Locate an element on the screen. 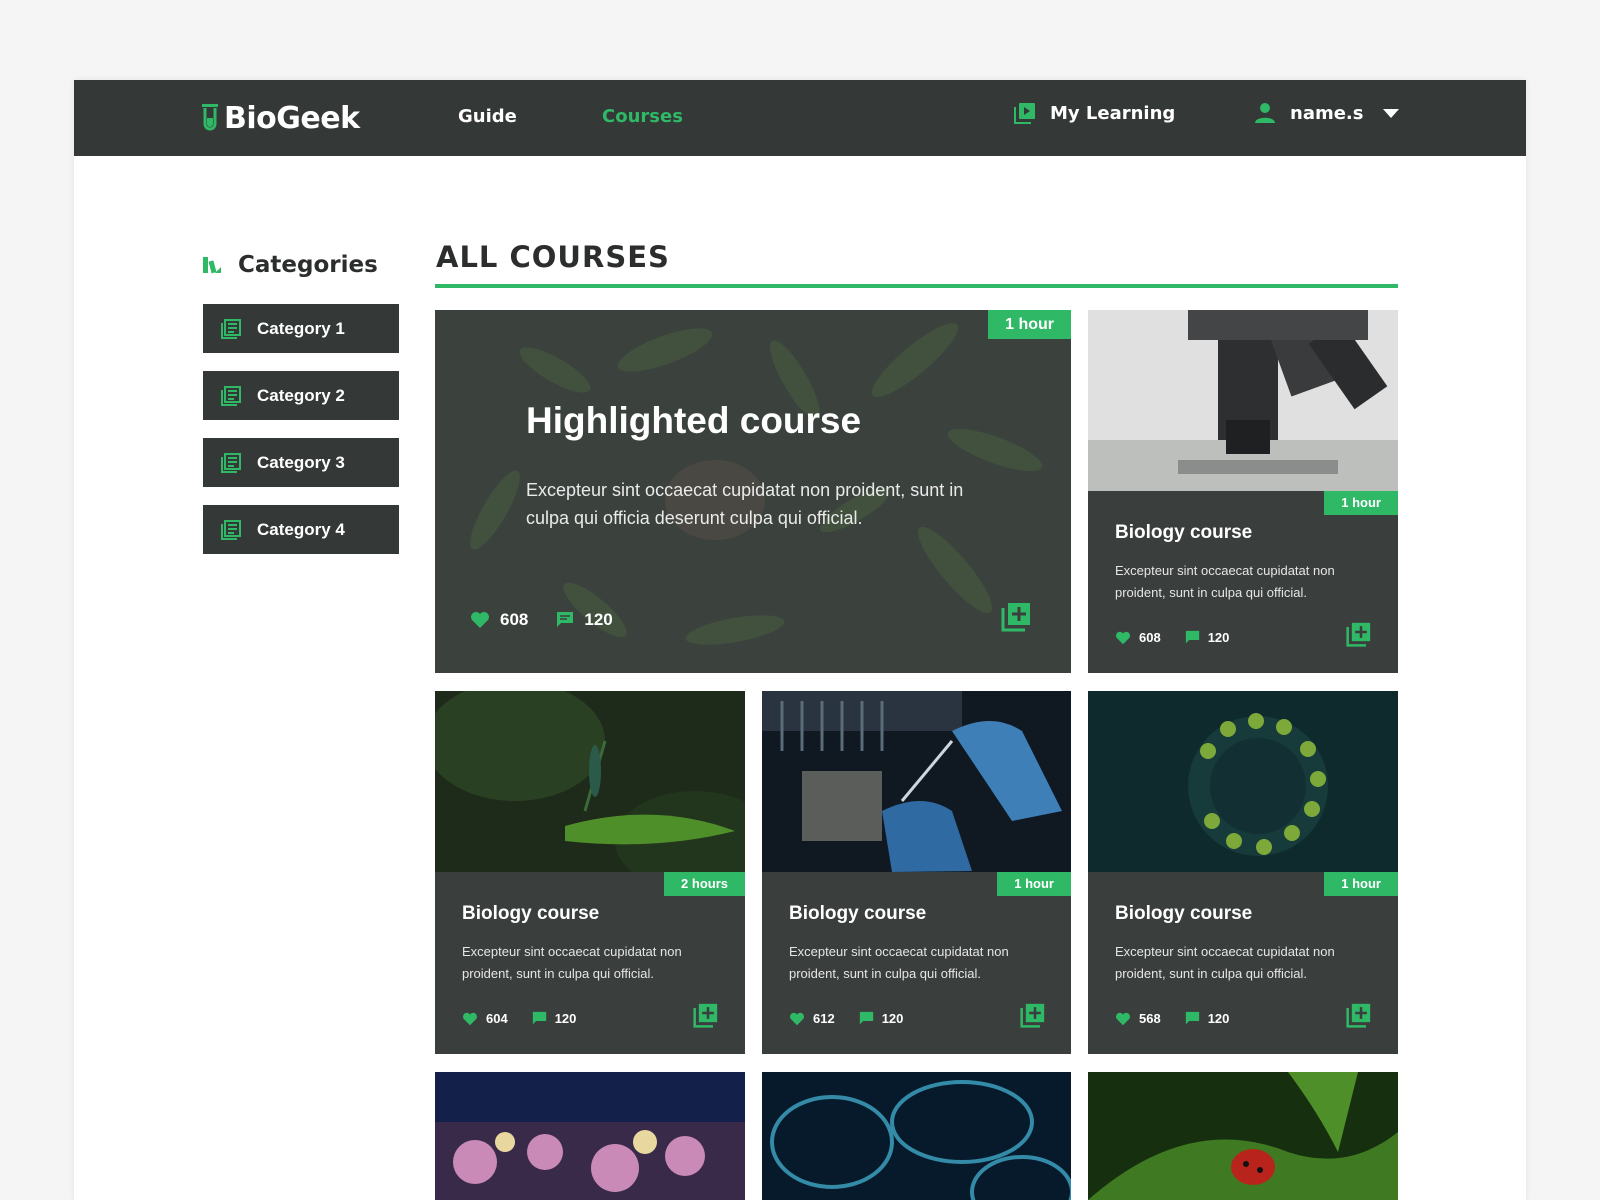  ladybug-image is located at coordinates (1243, 1136).